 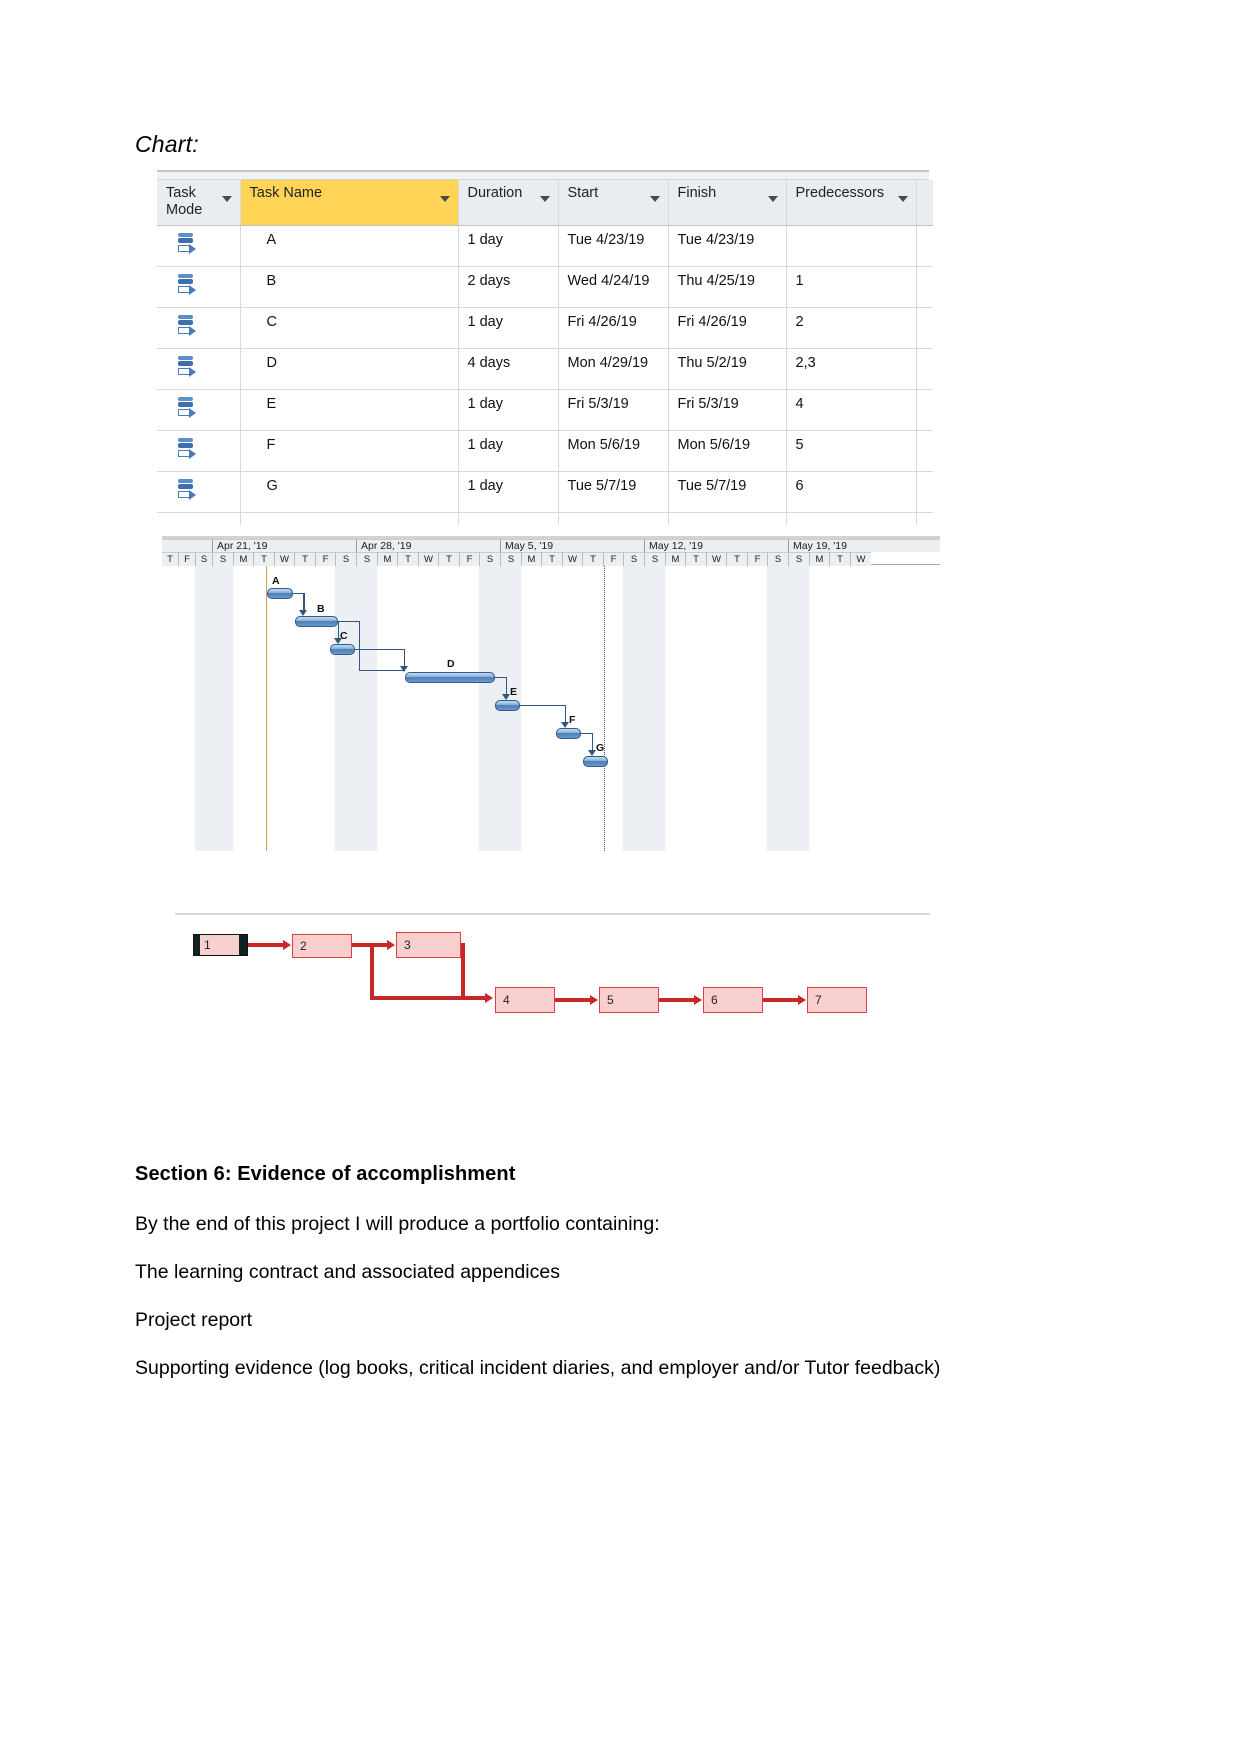 I want to click on column-header-finish-label: Finish, so click(x=697, y=193).